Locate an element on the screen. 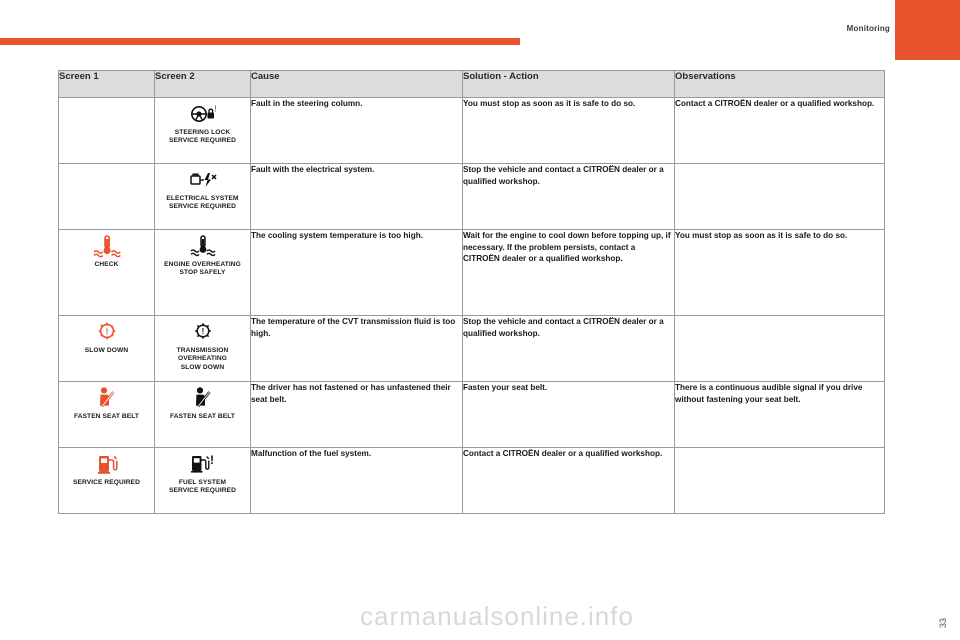 The image size is (960, 640). screen2-caption: FASTEN SEAT BELT is located at coordinates (202, 416).